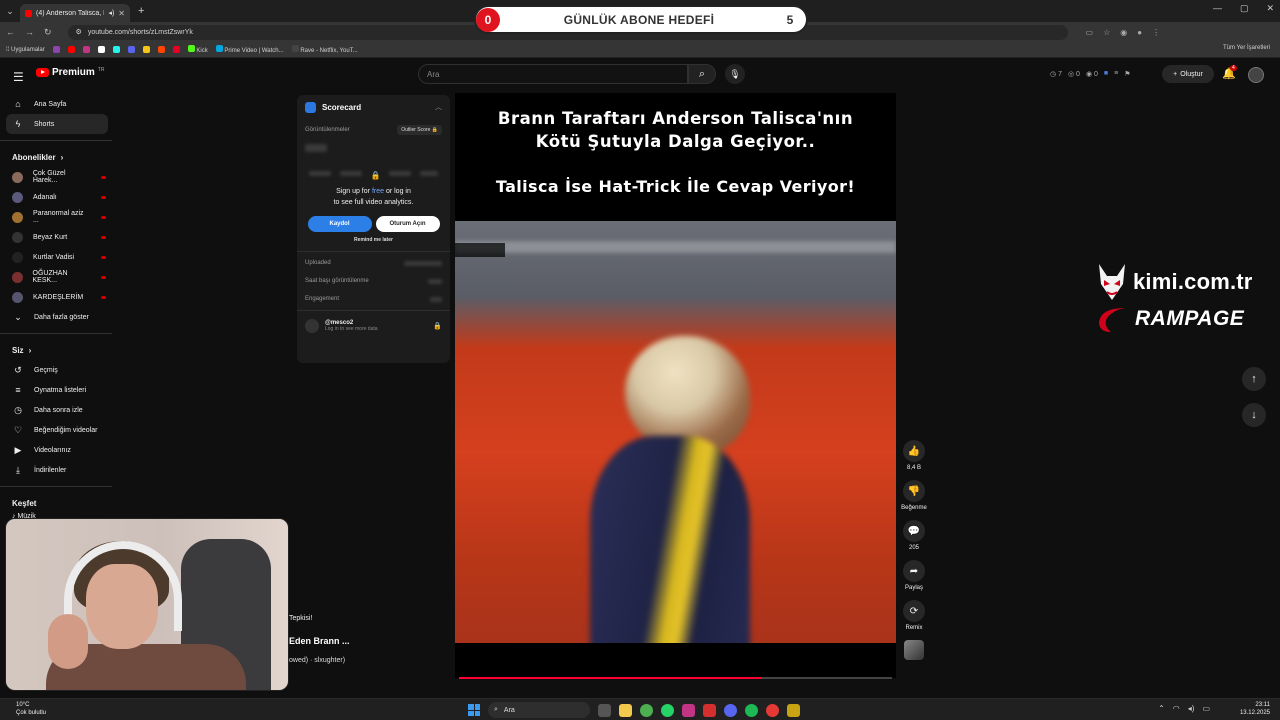 The height and width of the screenshot is (720, 1280). What do you see at coordinates (604, 710) in the screenshot?
I see `task-view-icon` at bounding box center [604, 710].